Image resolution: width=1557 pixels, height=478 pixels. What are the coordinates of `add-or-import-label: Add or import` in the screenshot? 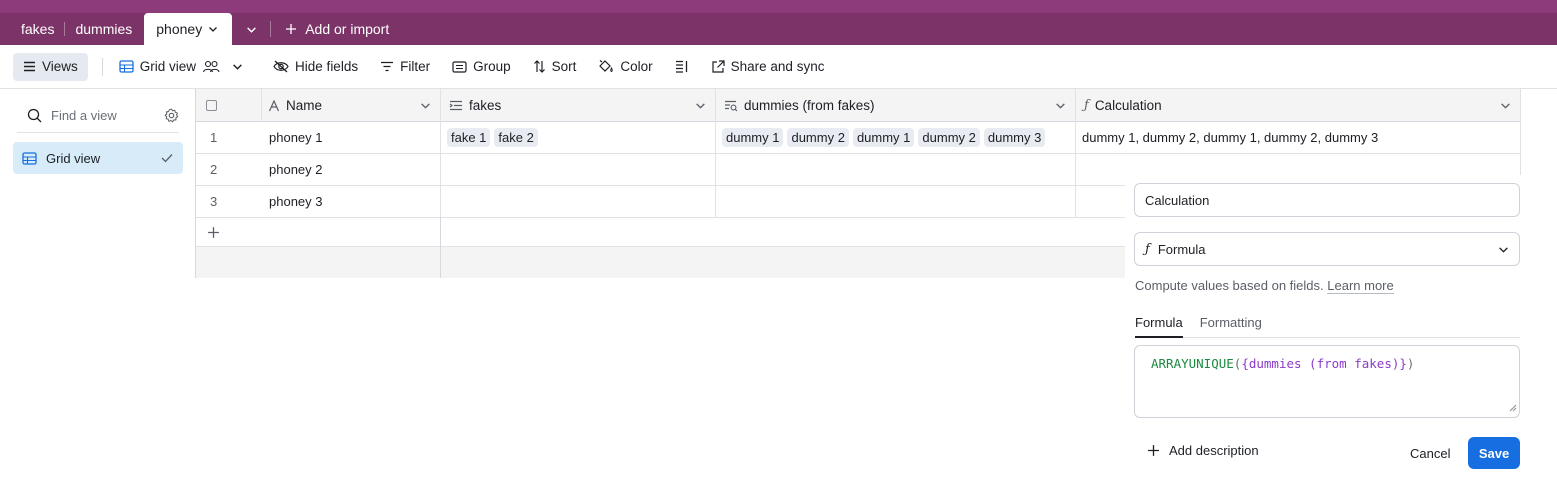 It's located at (347, 29).